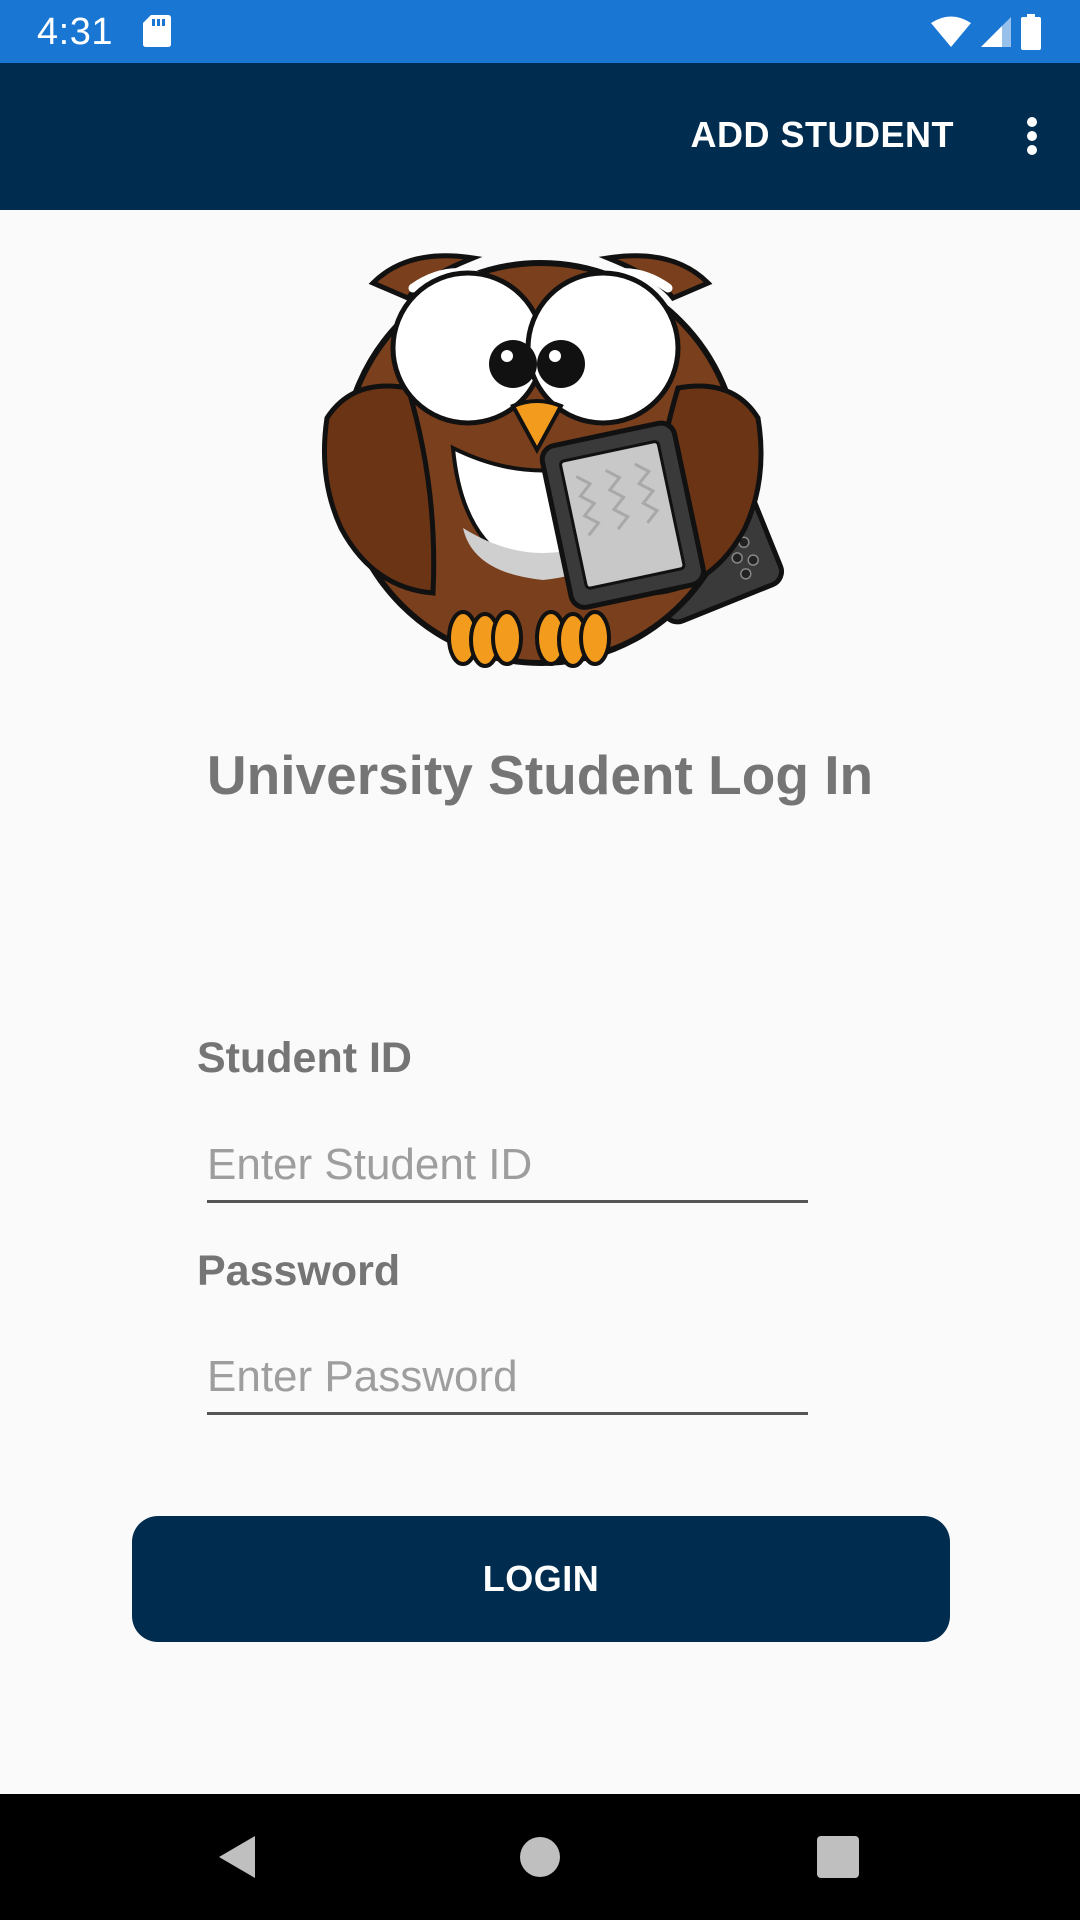 The height and width of the screenshot is (1920, 1080). What do you see at coordinates (304, 1058) in the screenshot?
I see `student-id-label: Student ID` at bounding box center [304, 1058].